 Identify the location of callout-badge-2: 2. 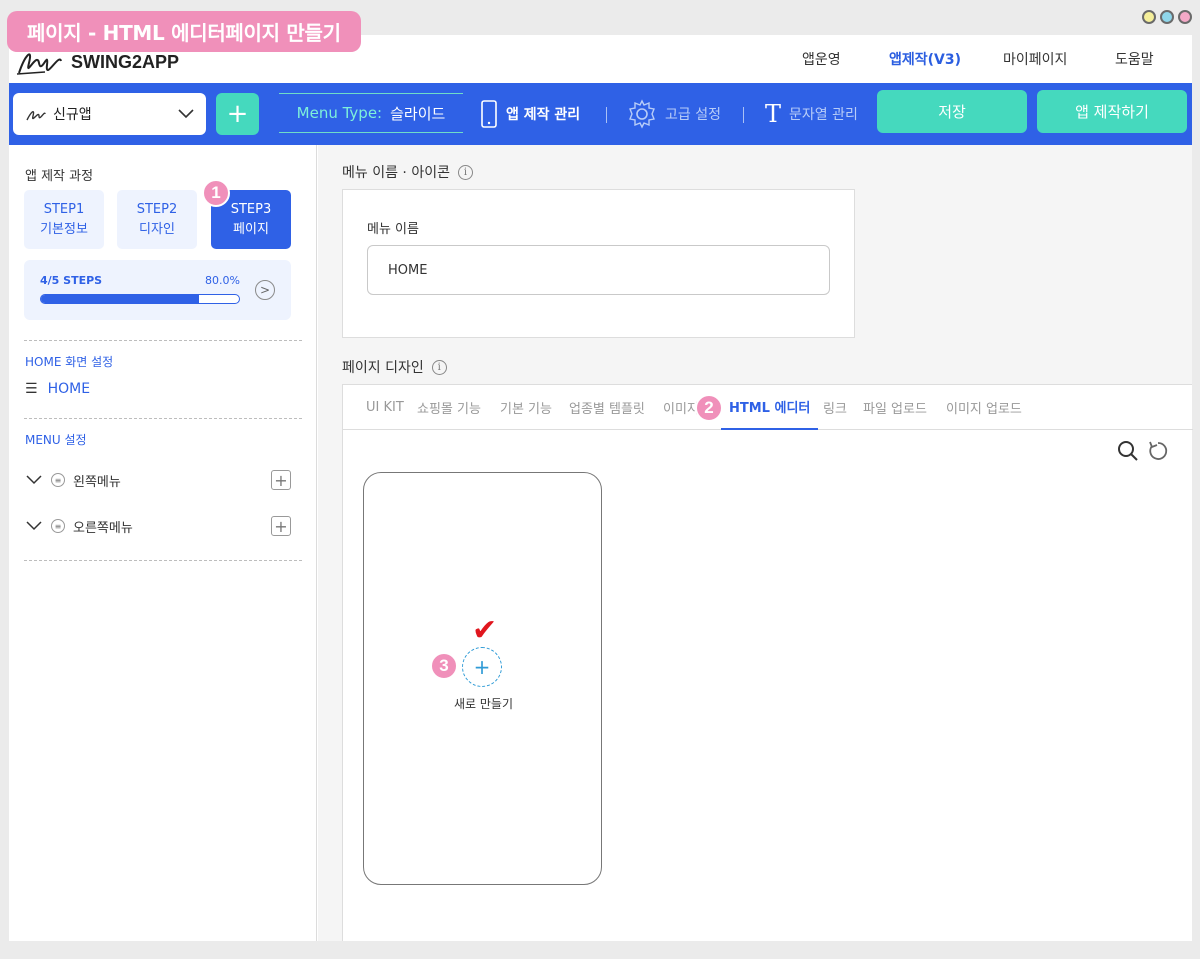
(709, 408).